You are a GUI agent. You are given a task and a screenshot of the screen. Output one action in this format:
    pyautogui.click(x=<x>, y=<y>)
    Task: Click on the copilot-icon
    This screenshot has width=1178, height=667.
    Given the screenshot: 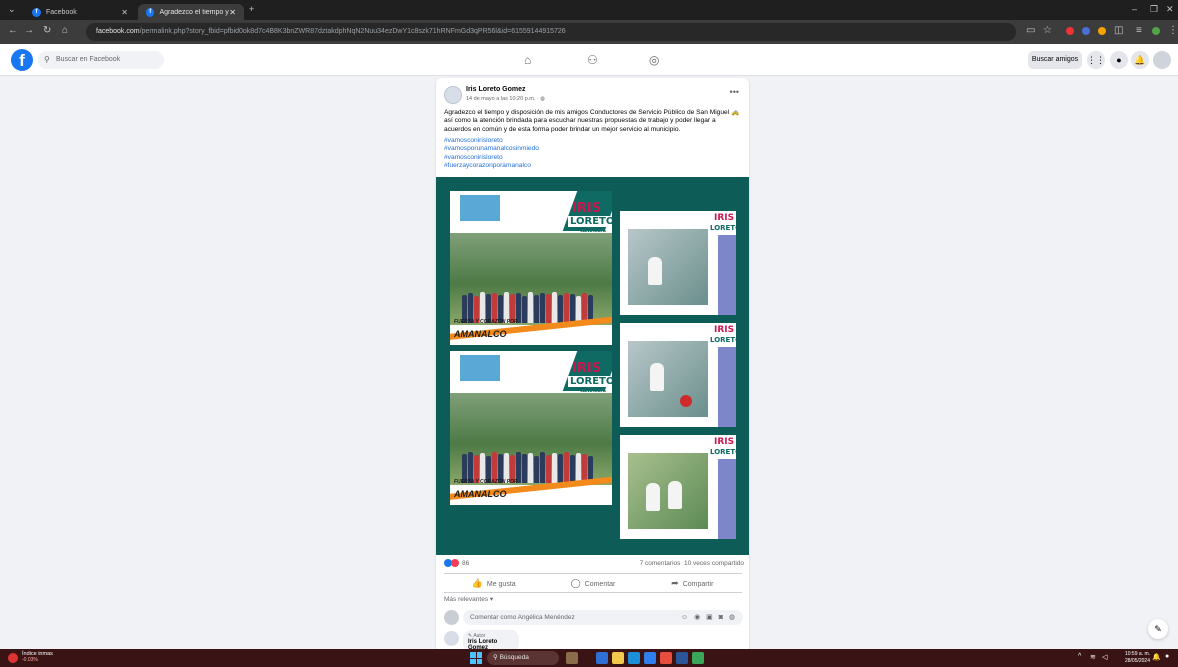 What is the action you would take?
    pyautogui.click(x=572, y=658)
    